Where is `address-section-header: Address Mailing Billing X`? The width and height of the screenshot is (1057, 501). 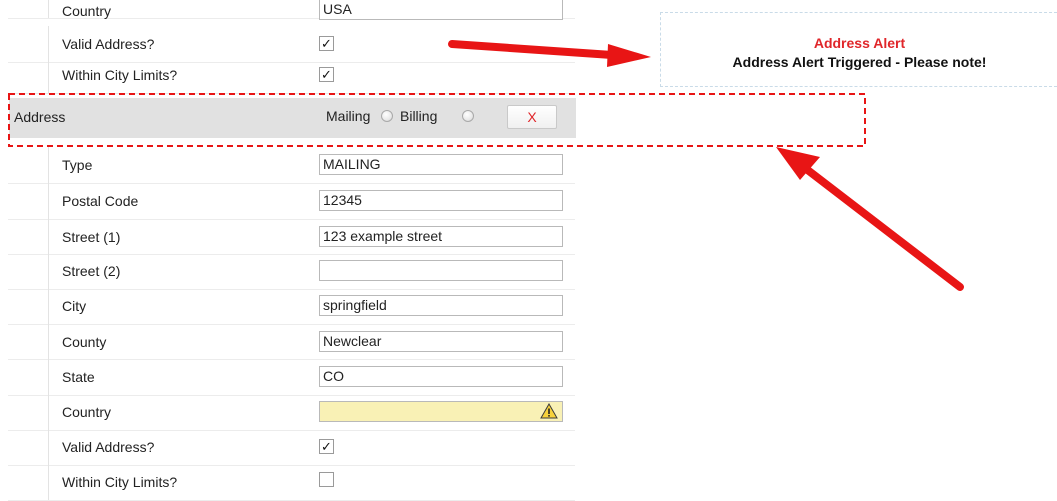 address-section-header: Address Mailing Billing X is located at coordinates (292, 118).